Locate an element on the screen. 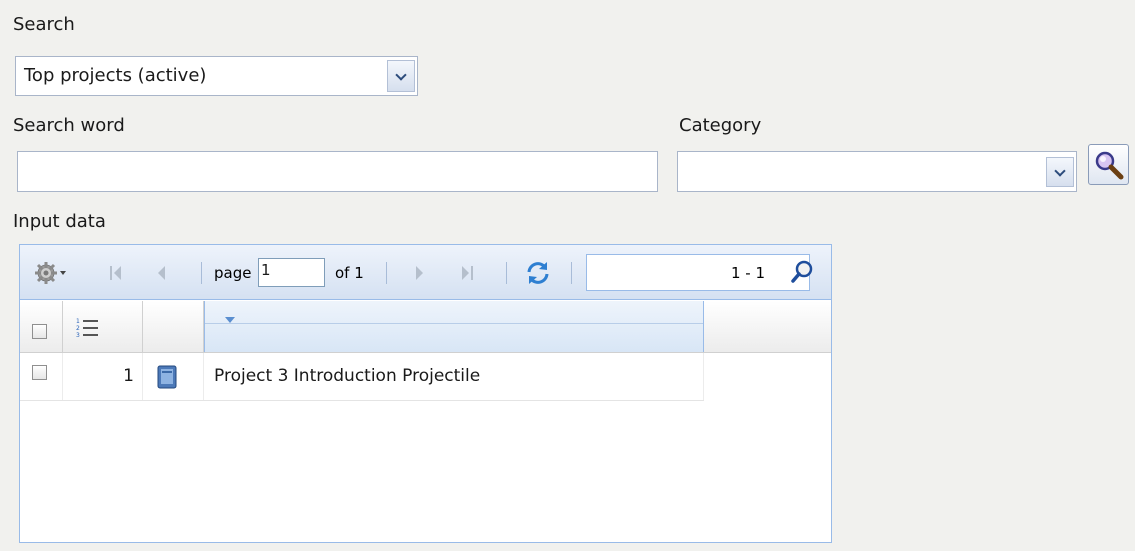  first-page-icon is located at coordinates (116, 275).